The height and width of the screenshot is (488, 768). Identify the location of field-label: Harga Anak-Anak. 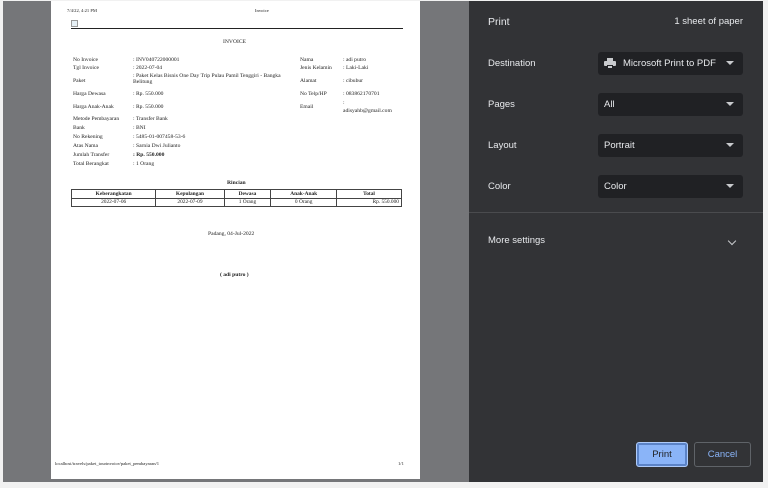
(93, 107).